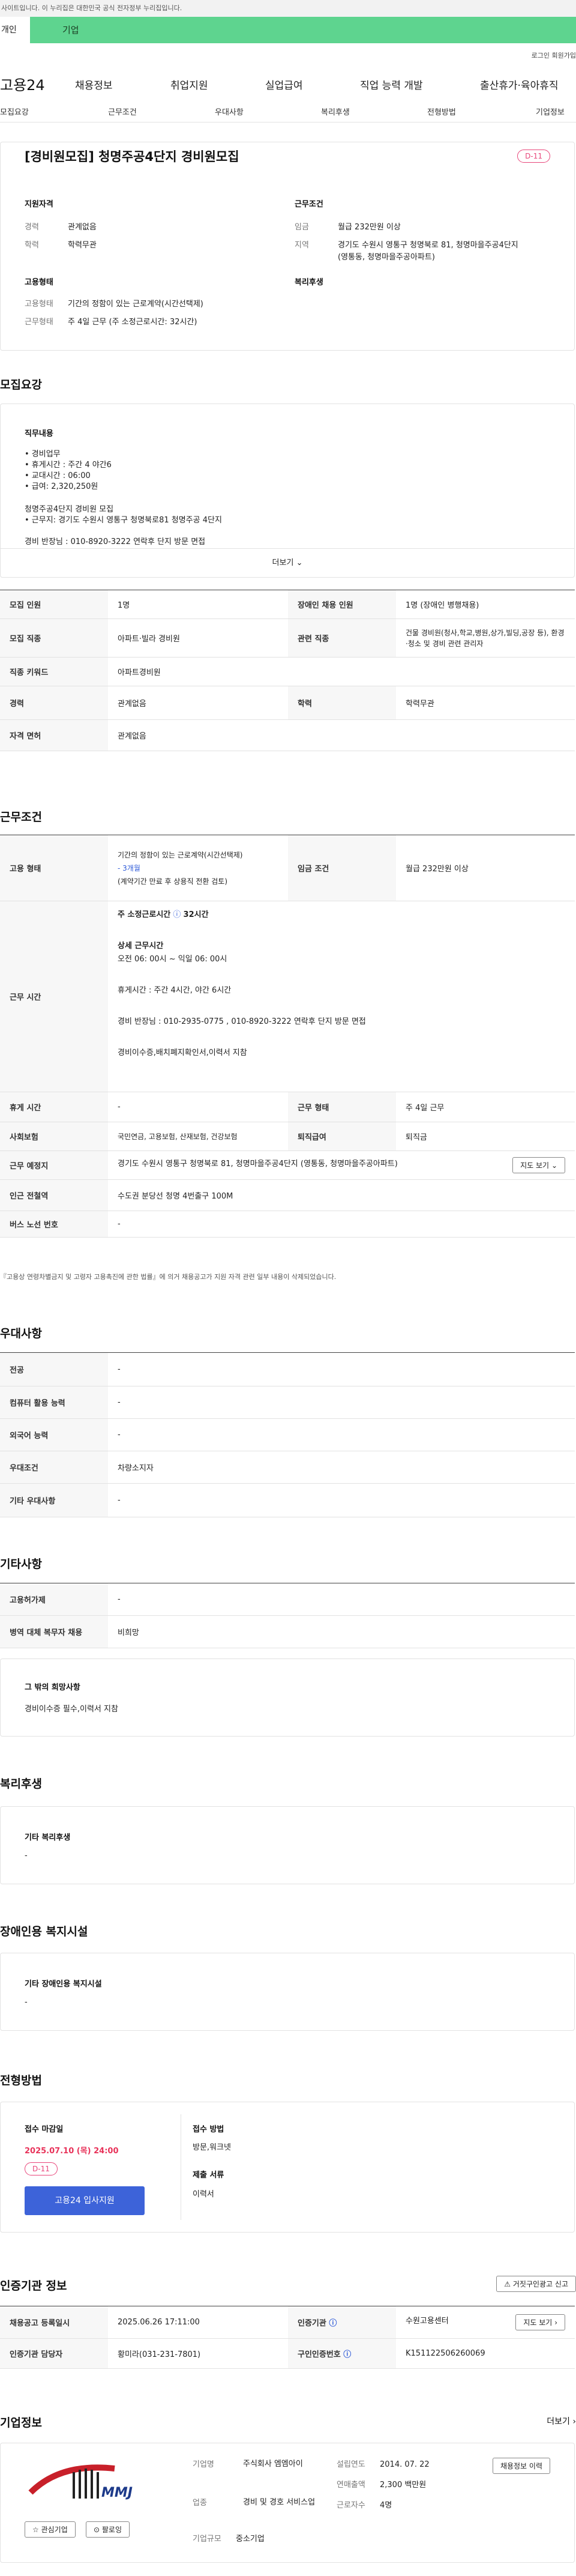 This screenshot has height=2576, width=576. What do you see at coordinates (208, 2129) in the screenshot?
I see `method-heading: 접수 방법` at bounding box center [208, 2129].